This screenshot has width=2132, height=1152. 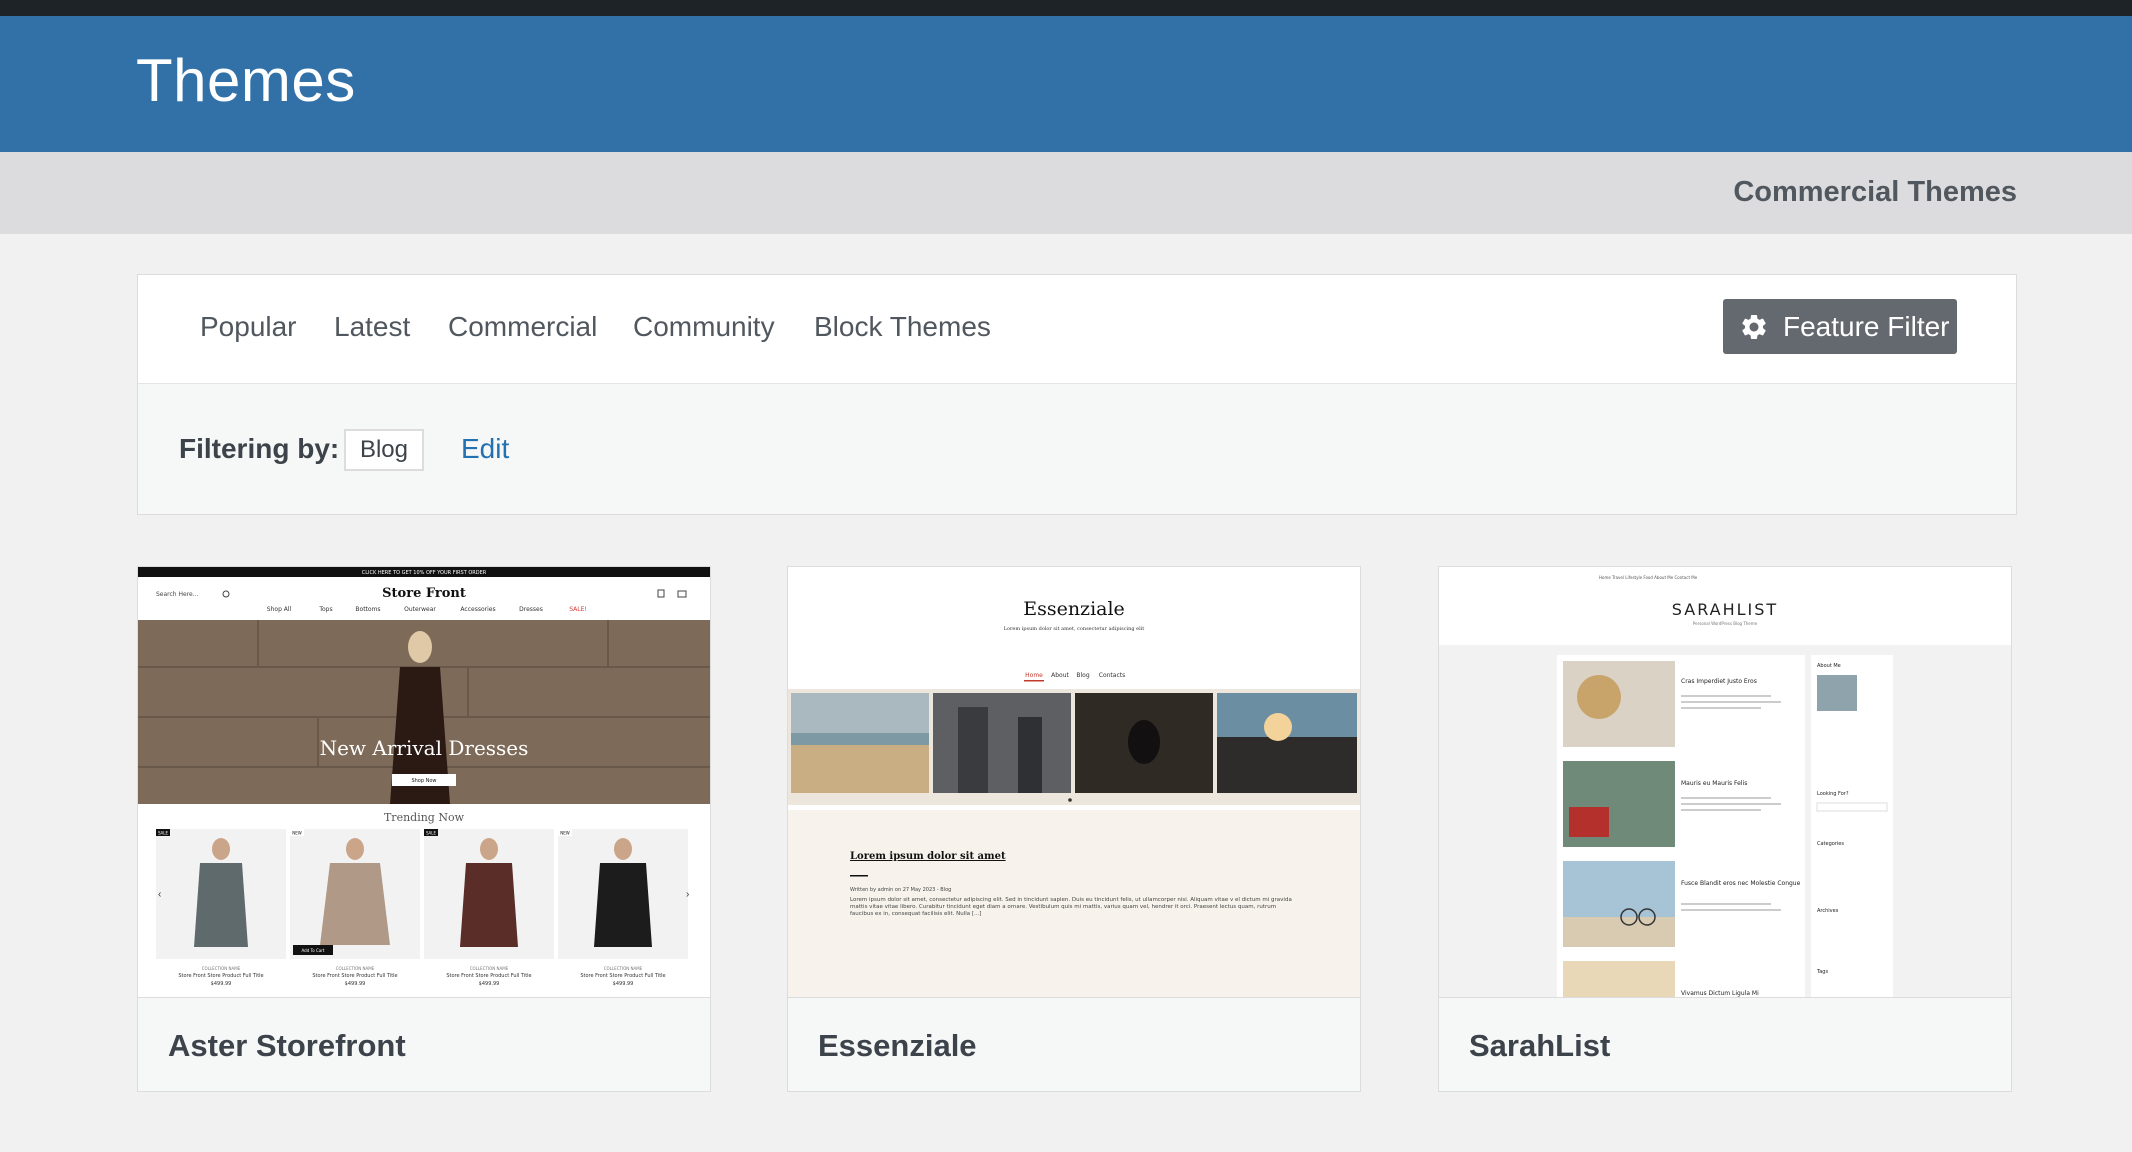 What do you see at coordinates (1034, 675) in the screenshot?
I see `nav-item: Home` at bounding box center [1034, 675].